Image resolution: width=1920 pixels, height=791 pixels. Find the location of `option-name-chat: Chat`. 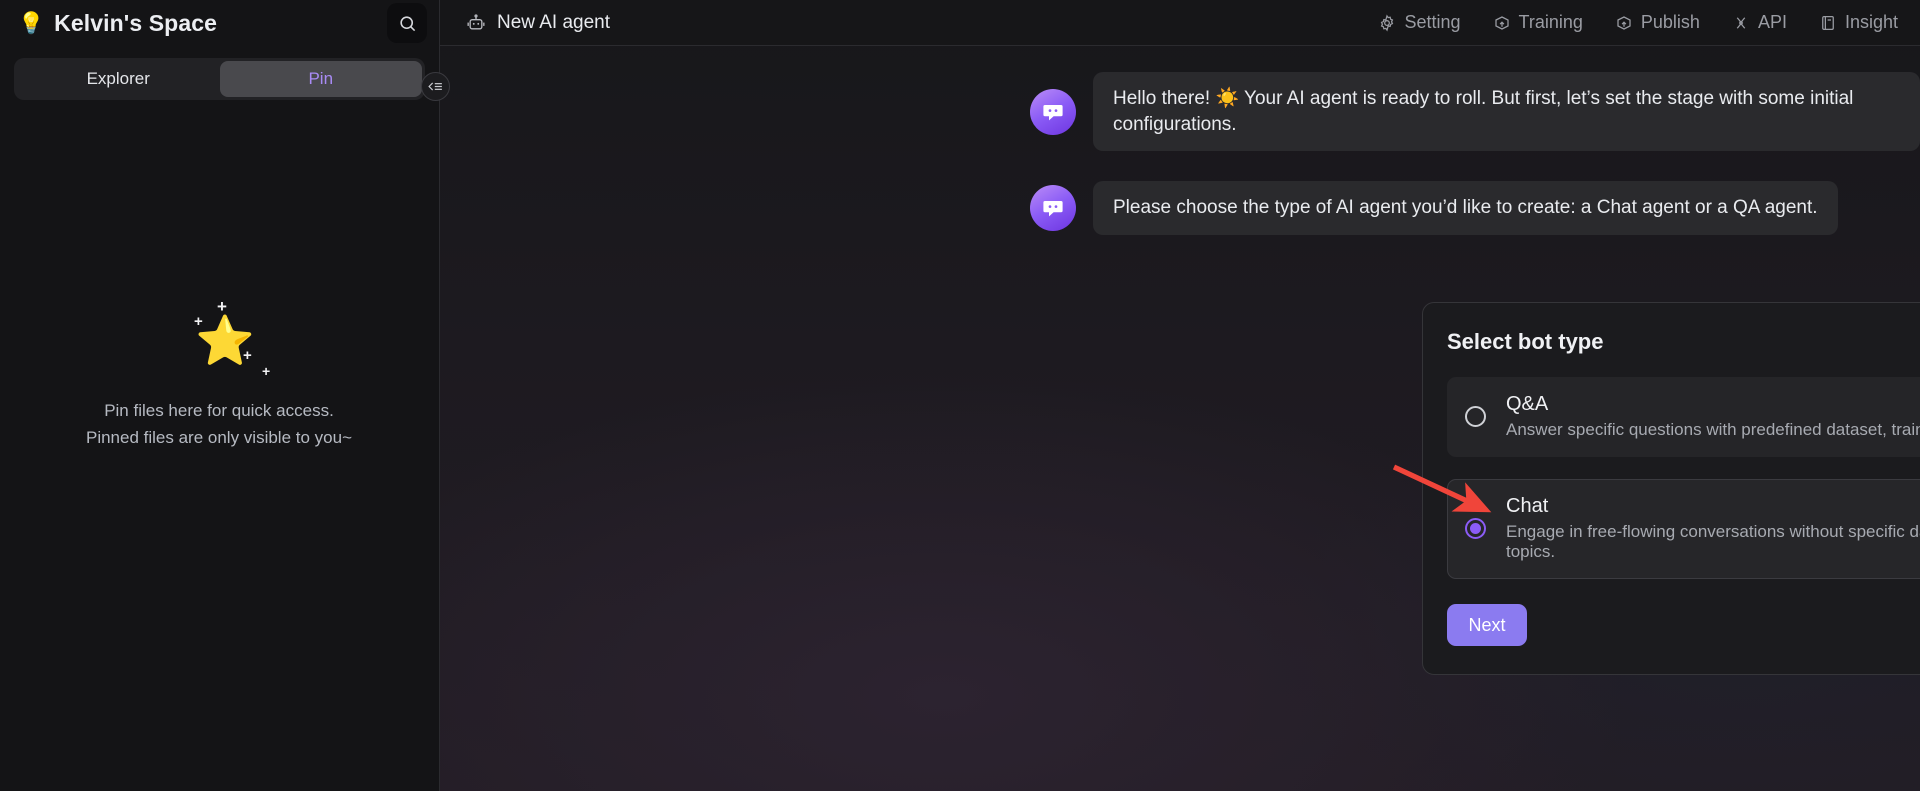

option-name-chat: Chat is located at coordinates (1527, 506).